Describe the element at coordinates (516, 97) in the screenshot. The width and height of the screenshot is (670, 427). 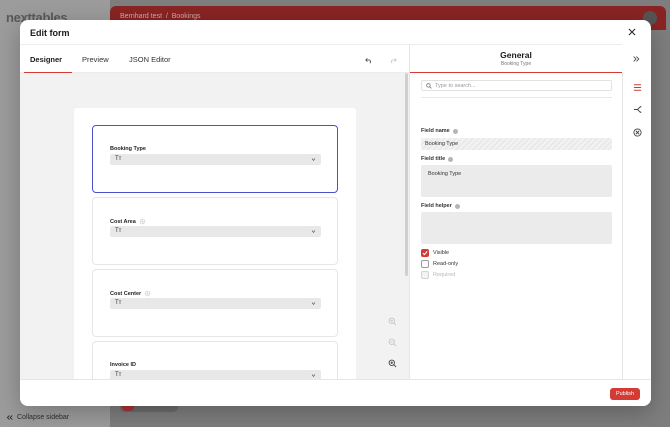
I see `divider` at that location.